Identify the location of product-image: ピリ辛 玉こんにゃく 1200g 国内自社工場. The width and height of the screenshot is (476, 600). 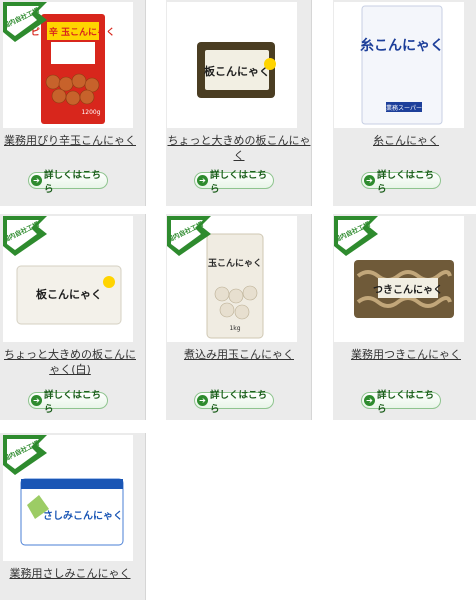
(68, 65).